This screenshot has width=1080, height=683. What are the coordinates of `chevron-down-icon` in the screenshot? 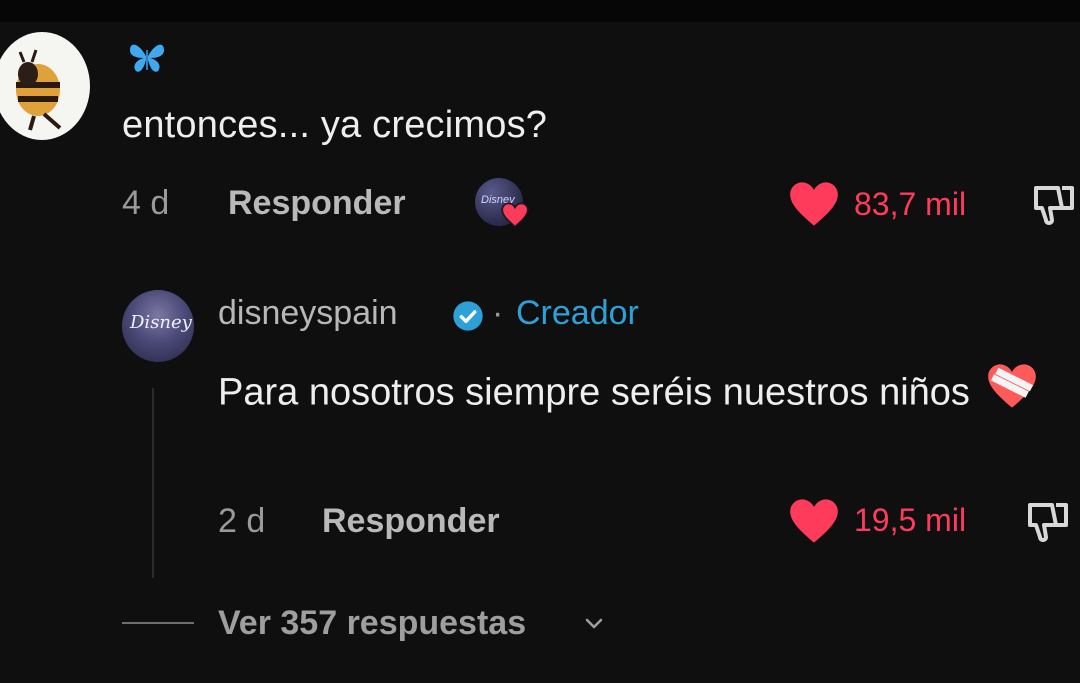 It's located at (594, 626).